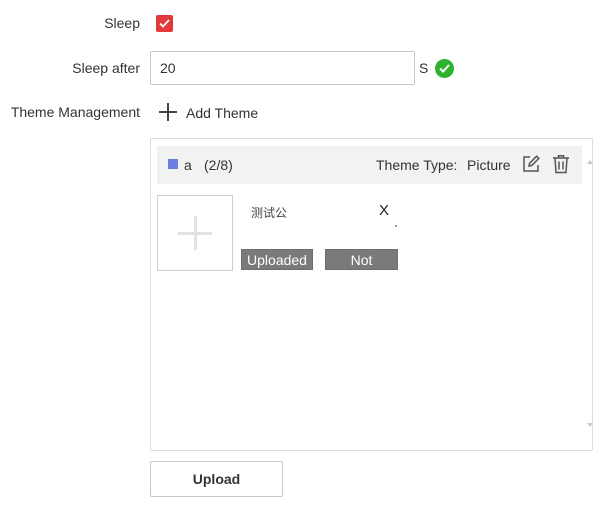 The image size is (600, 507). What do you see at coordinates (424, 68) in the screenshot?
I see `sleep-after-unit: S` at bounding box center [424, 68].